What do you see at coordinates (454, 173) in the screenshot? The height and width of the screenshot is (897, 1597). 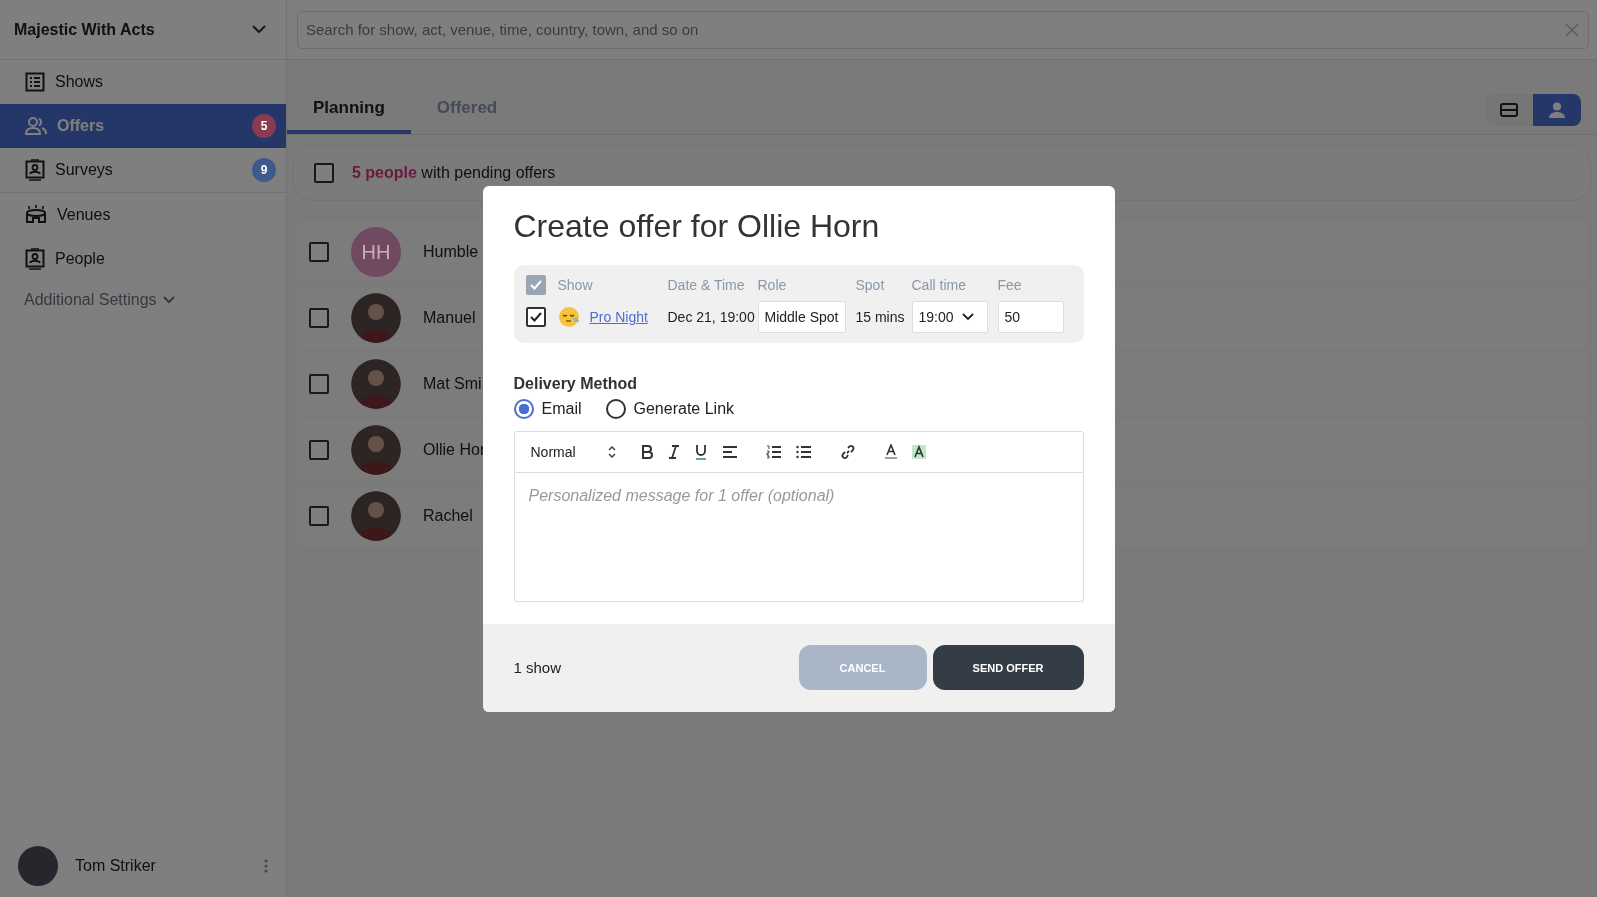 I see `summary-text: 5 people with pending offers` at bounding box center [454, 173].